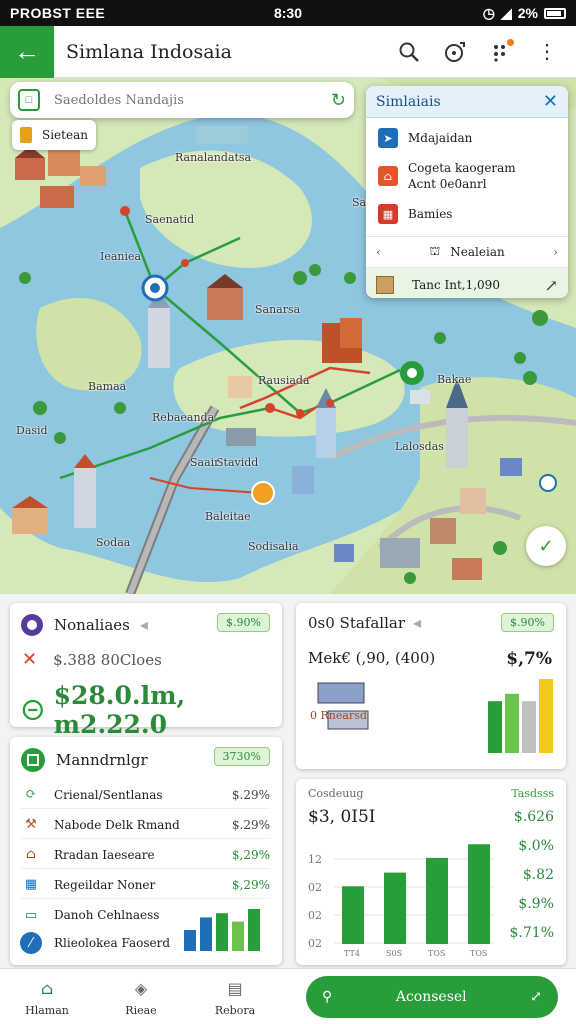  What do you see at coordinates (107, 386) in the screenshot?
I see `map-label: Bamaa` at bounding box center [107, 386].